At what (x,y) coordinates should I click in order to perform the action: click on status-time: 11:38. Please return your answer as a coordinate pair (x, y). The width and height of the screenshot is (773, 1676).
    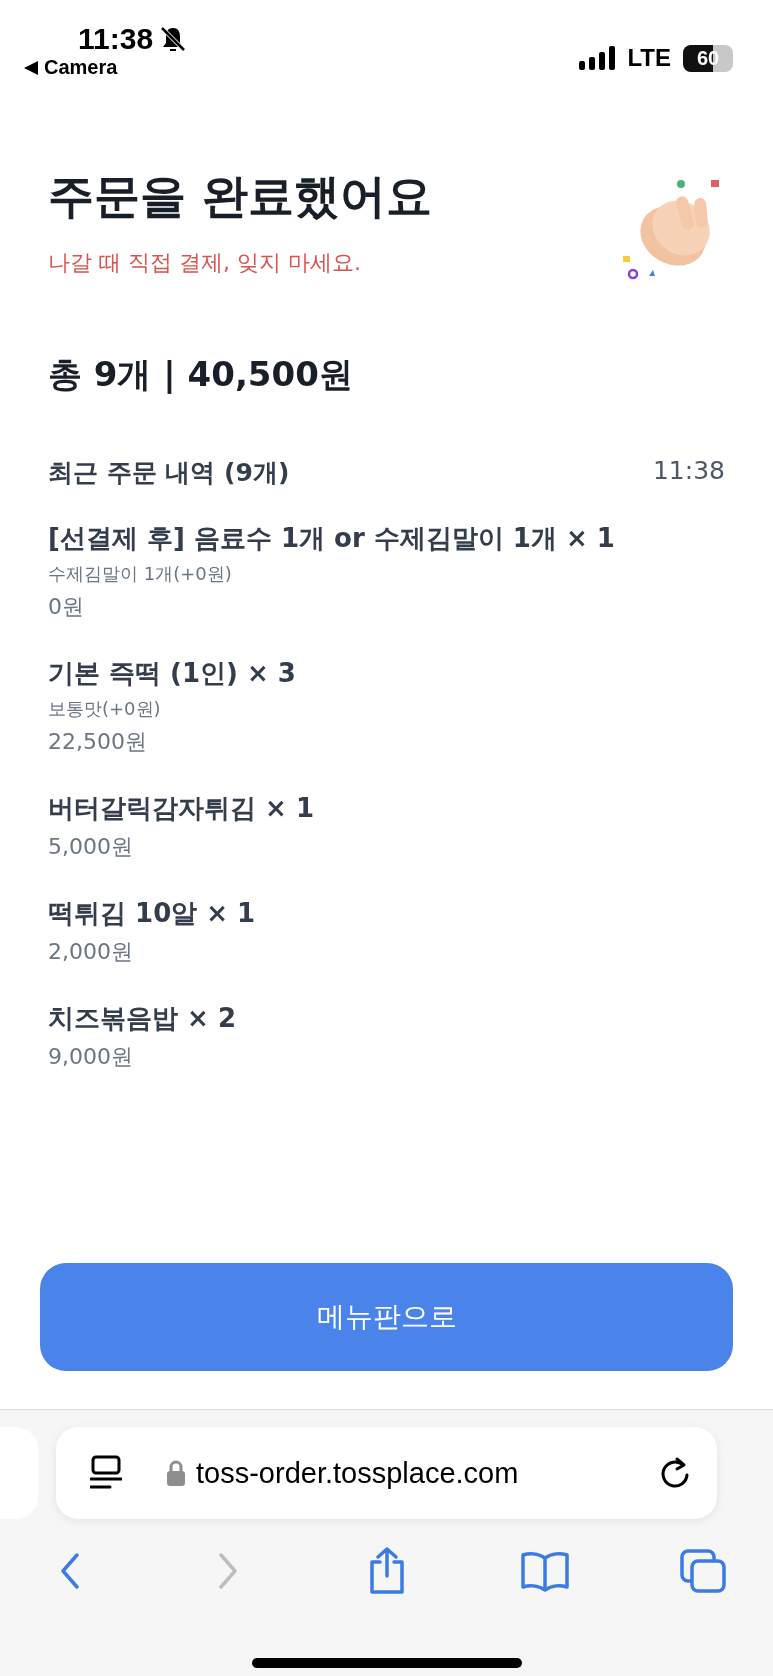
    Looking at the image, I should click on (116, 39).